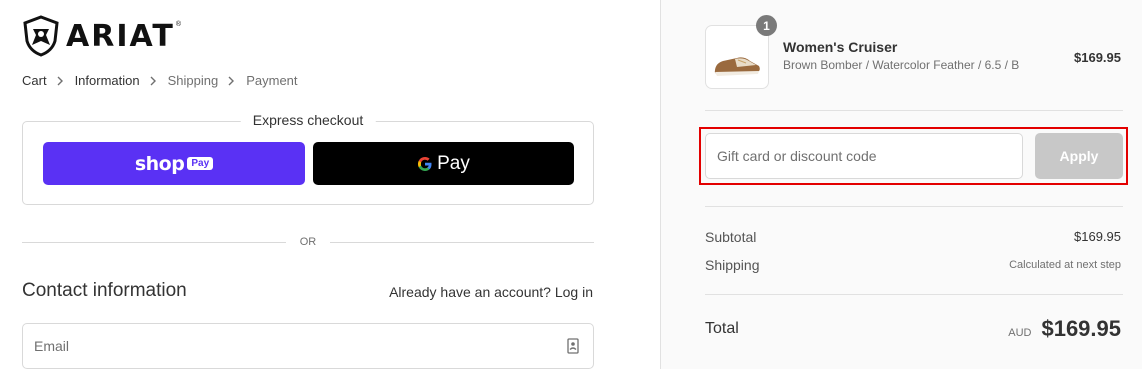 The width and height of the screenshot is (1142, 369). I want to click on shop-pay-button: shop Pay, so click(174, 163).